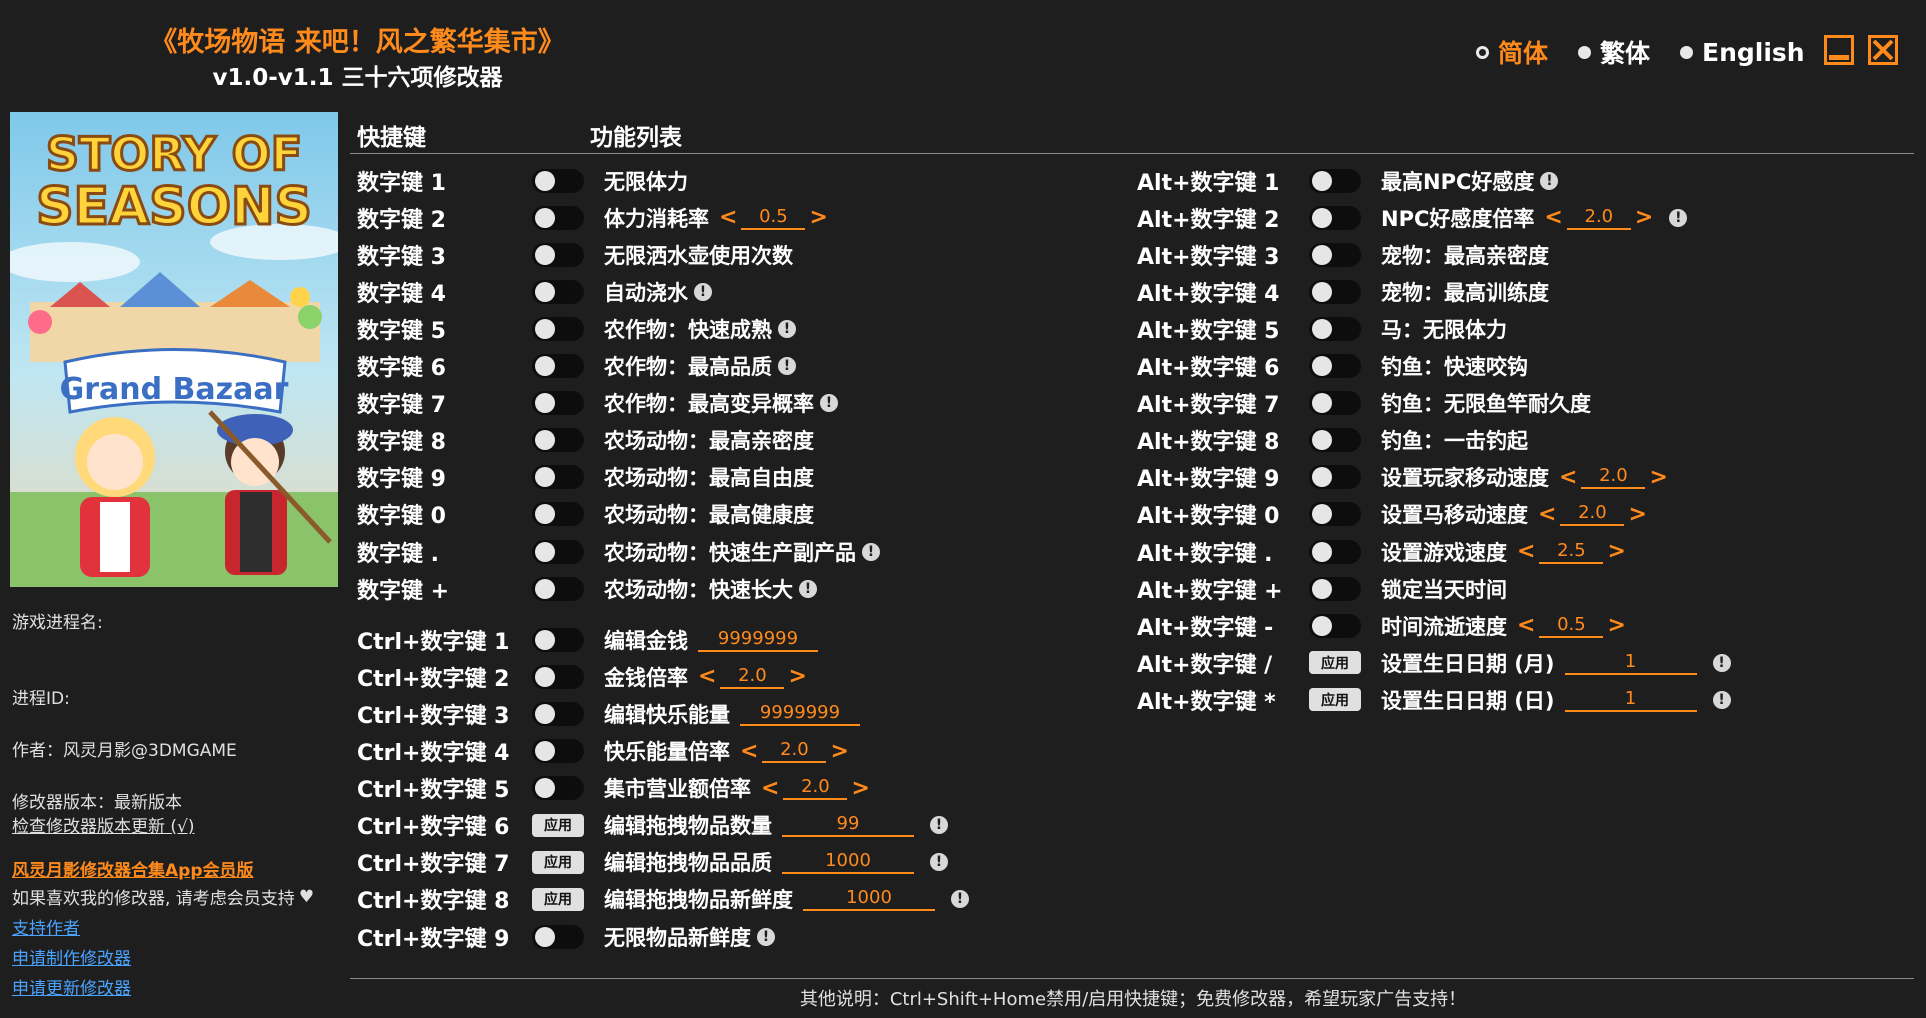 The height and width of the screenshot is (1018, 1926). What do you see at coordinates (401, 331) in the screenshot?
I see `hotkey-label: 数字键 5` at bounding box center [401, 331].